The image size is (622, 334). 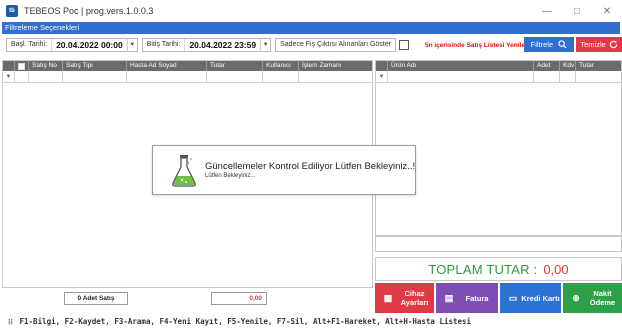 I want to click on column-header-islem-zamani: İşlem Zamanı, so click(x=335, y=66).